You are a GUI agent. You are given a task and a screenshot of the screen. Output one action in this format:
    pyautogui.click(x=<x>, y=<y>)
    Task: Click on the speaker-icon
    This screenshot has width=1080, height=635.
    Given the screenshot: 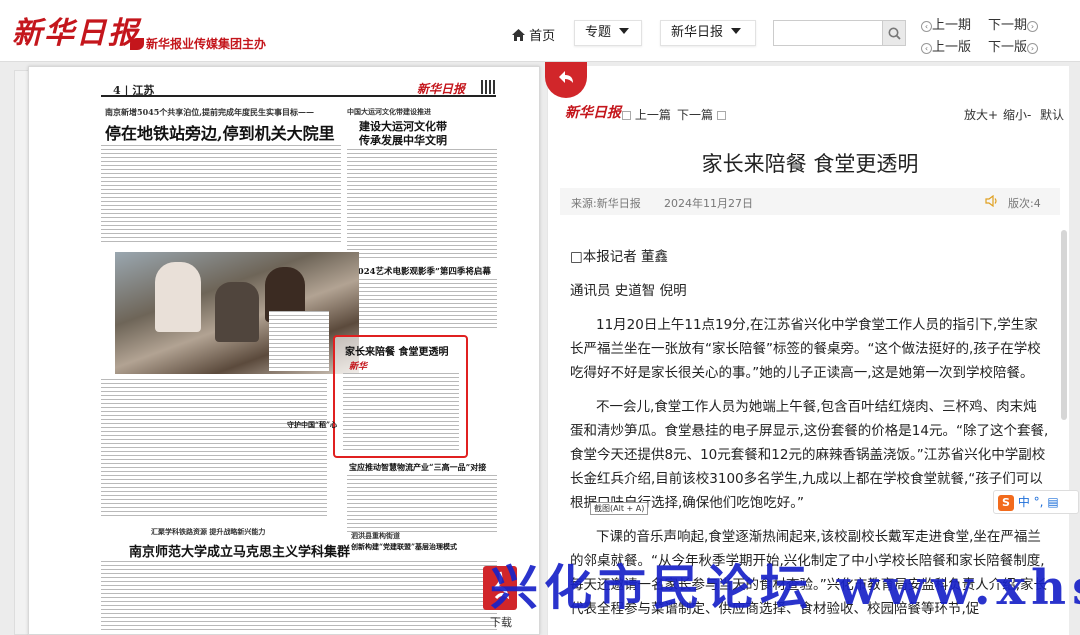 What is the action you would take?
    pyautogui.click(x=992, y=201)
    